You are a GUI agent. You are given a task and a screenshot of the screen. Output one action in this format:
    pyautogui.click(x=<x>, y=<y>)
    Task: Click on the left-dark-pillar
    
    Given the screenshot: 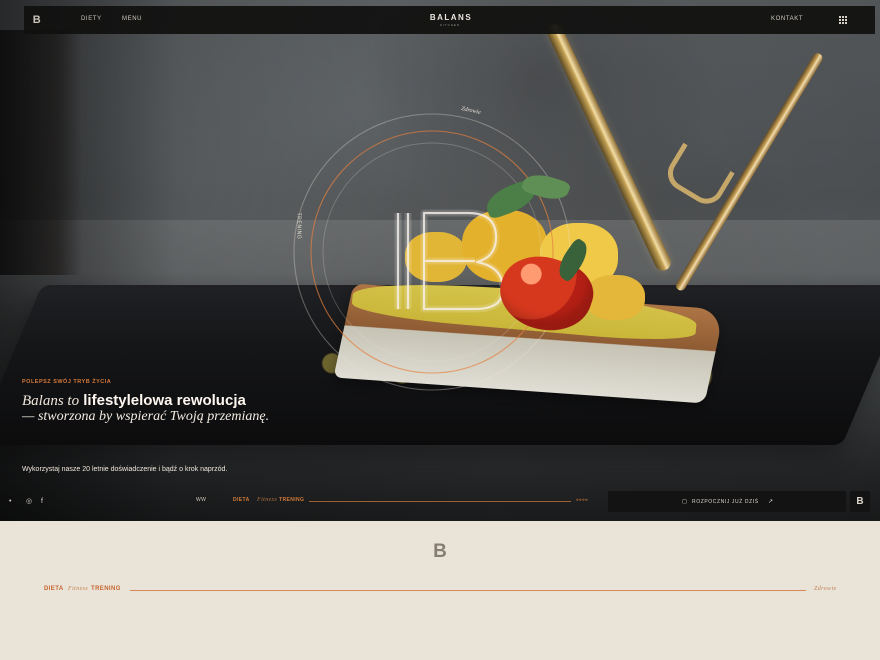 What is the action you would take?
    pyautogui.click(x=41, y=152)
    